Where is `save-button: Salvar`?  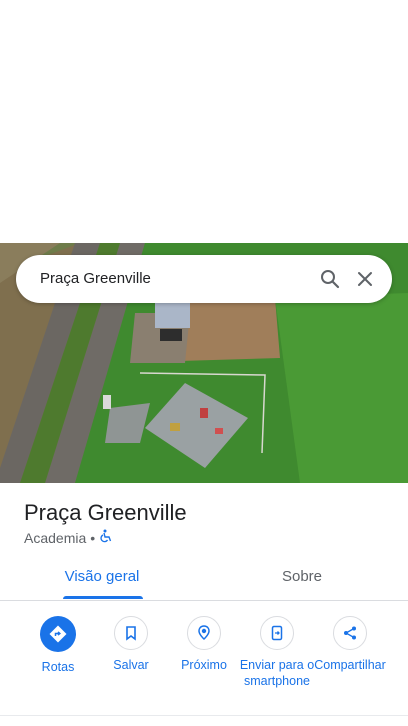 save-button: Salvar is located at coordinates (131, 644).